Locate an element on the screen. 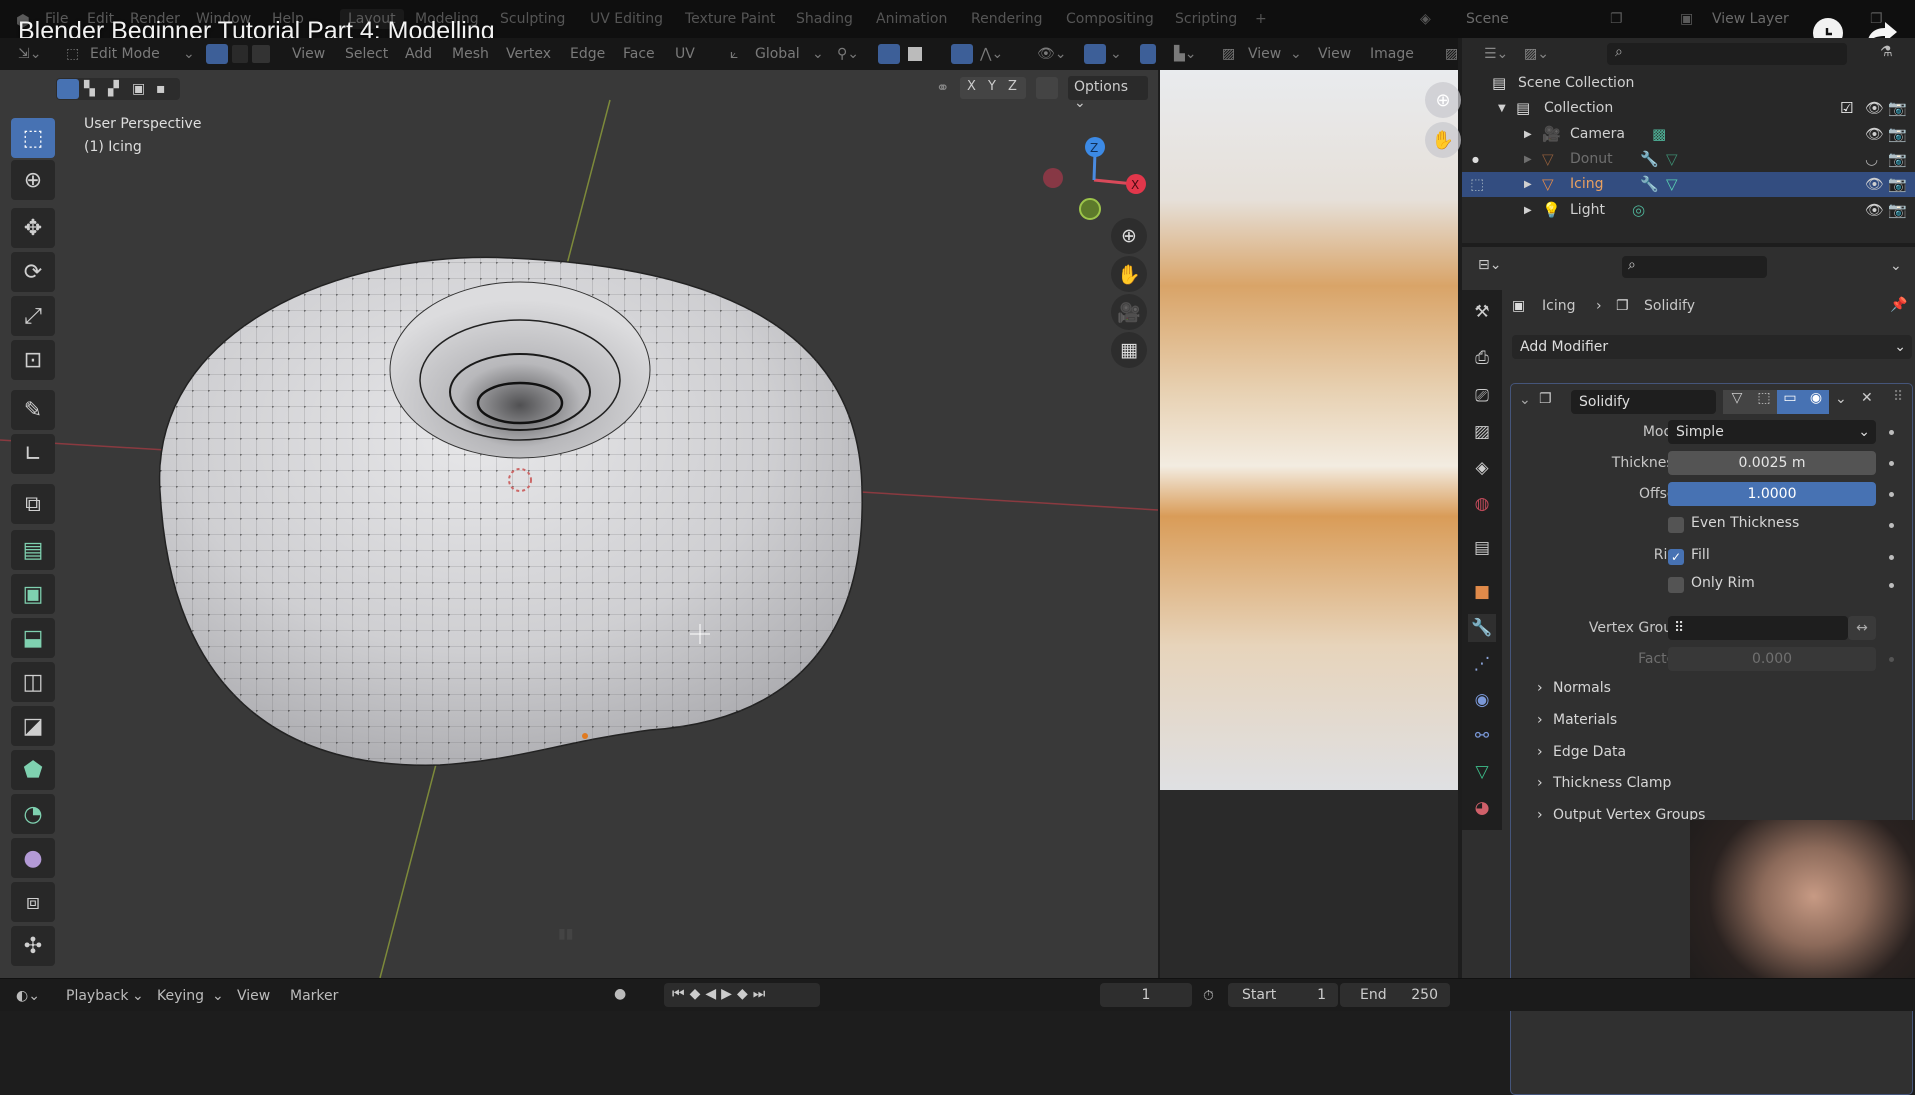 The height and width of the screenshot is (1095, 1915). tool-transform: ⊡ is located at coordinates (33, 360).